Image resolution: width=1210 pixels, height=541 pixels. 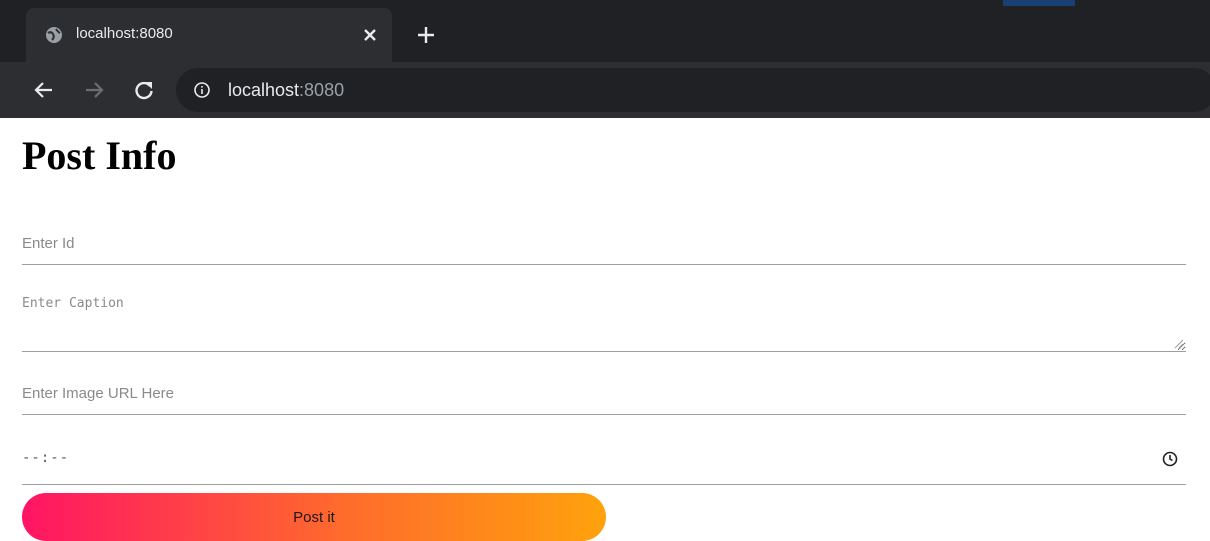 I want to click on browser-toolbar: localhost:8080, so click(x=605, y=90).